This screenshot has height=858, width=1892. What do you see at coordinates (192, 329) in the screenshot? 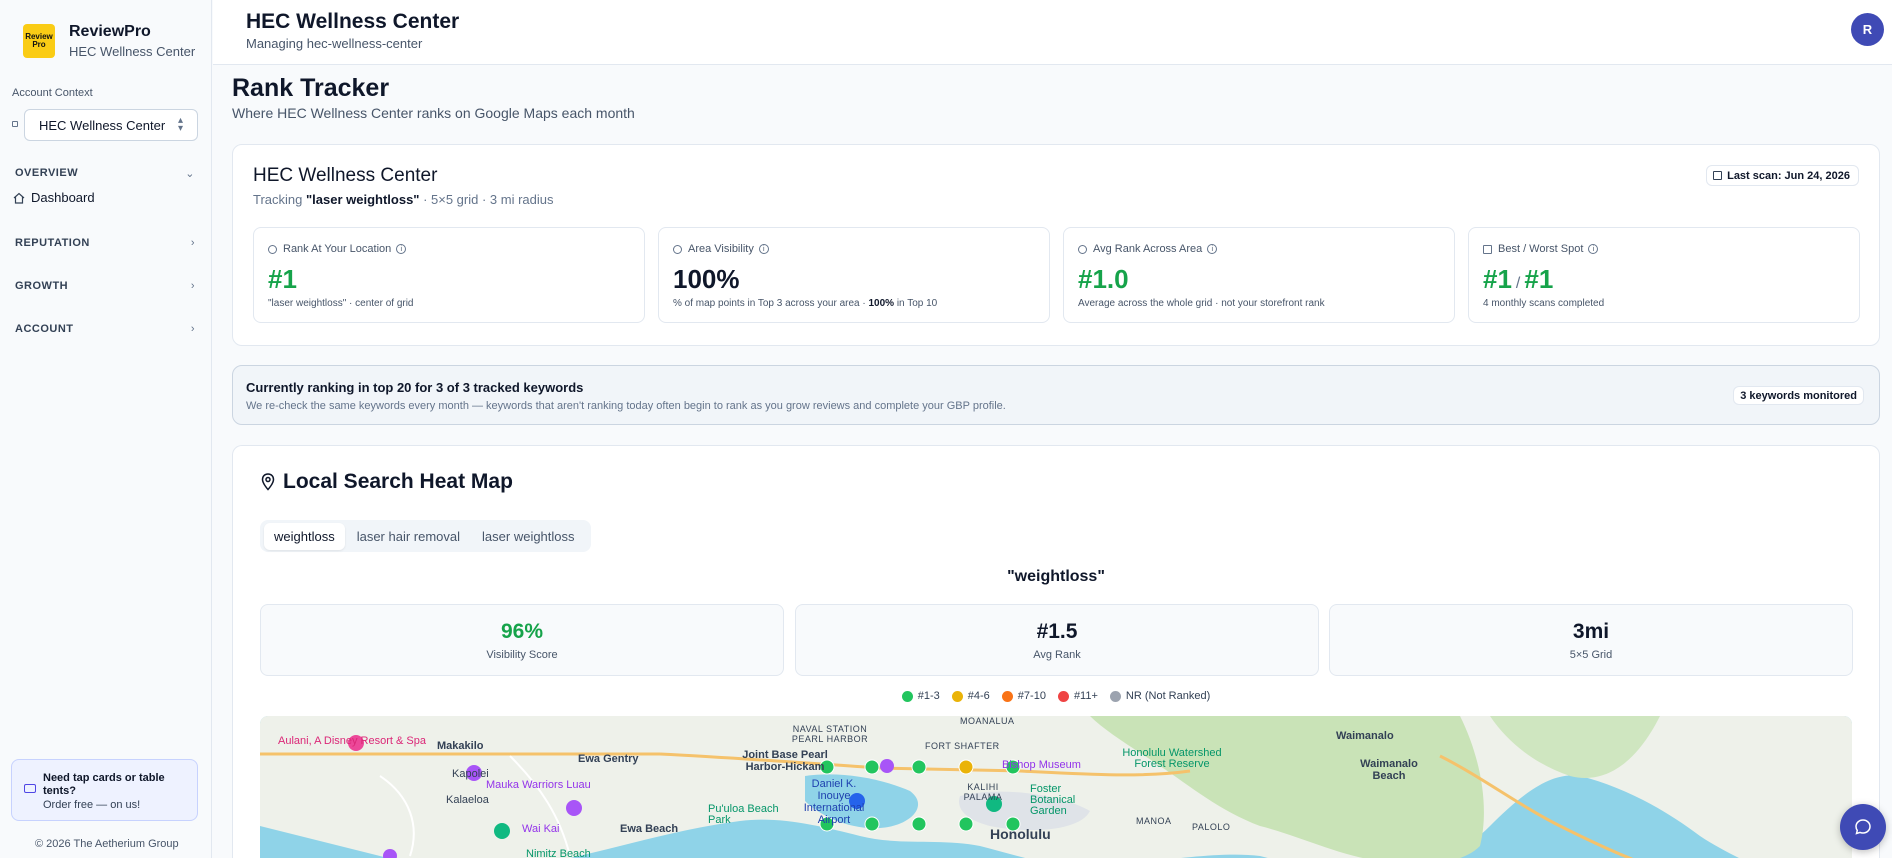
I see `chevron-right-icon: ›` at bounding box center [192, 329].